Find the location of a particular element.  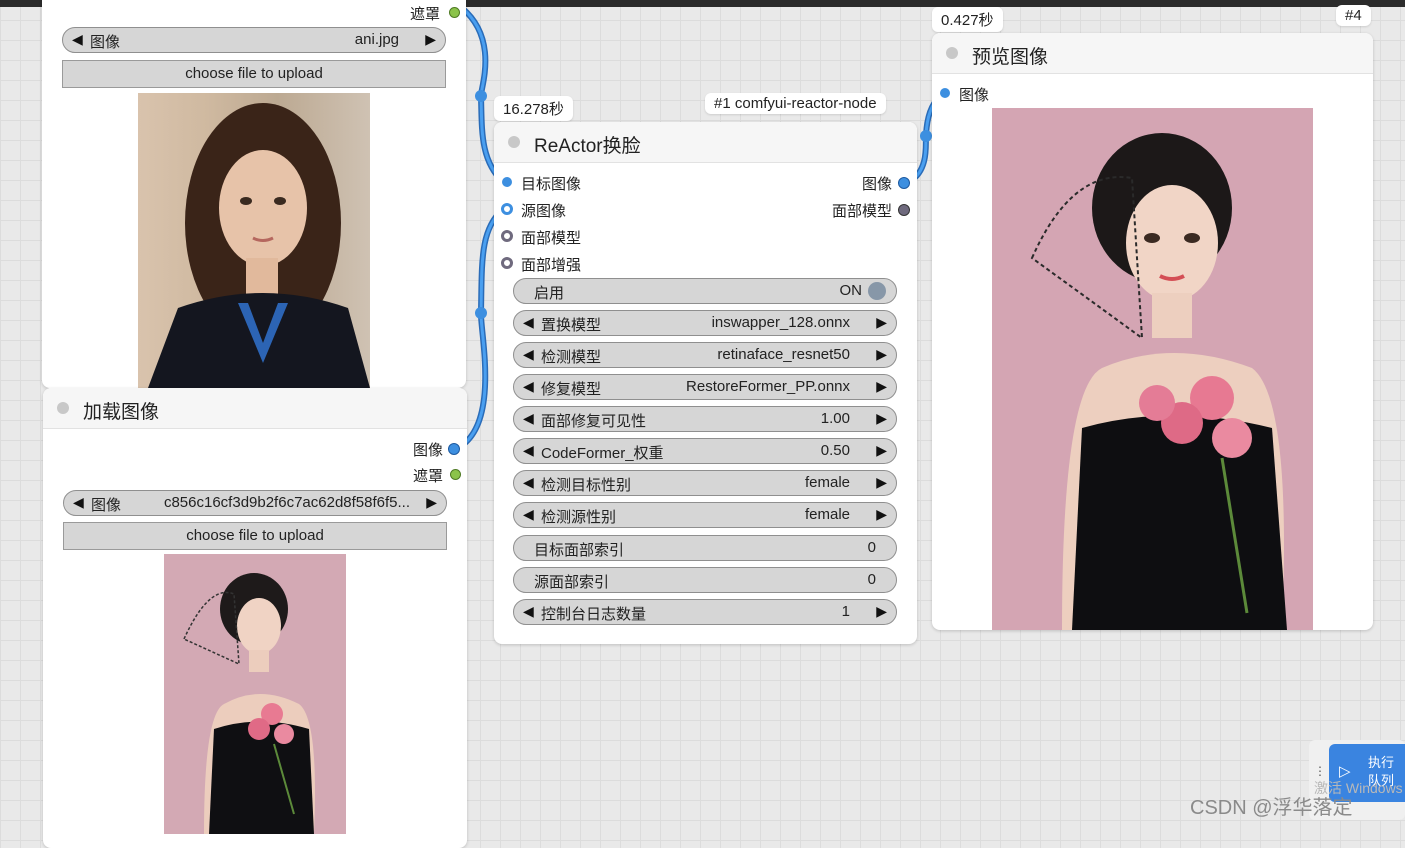

restore-model-combo: ◀ 修复模型 RestoreFormer_PP.onnx ▶ is located at coordinates (705, 387).